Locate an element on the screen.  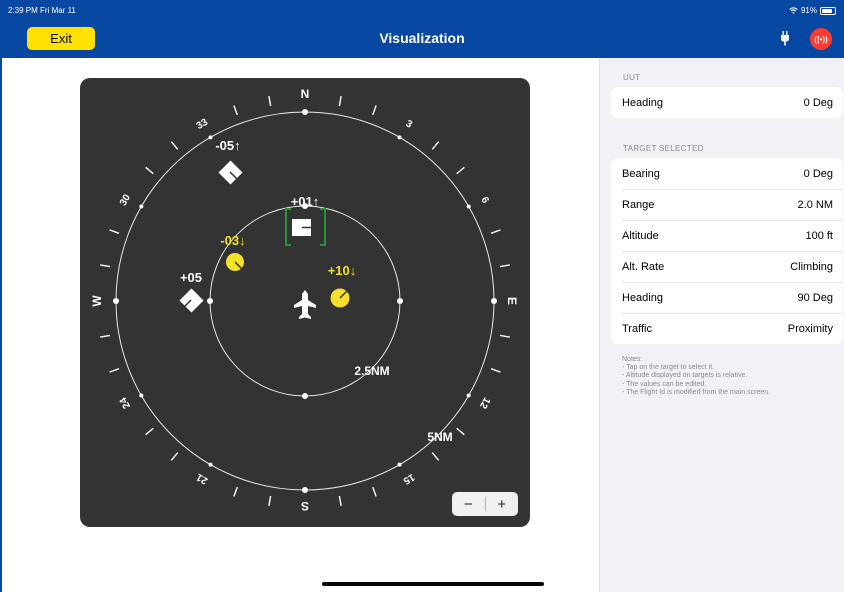
cardinal-north: N is located at coordinates (305, 94).